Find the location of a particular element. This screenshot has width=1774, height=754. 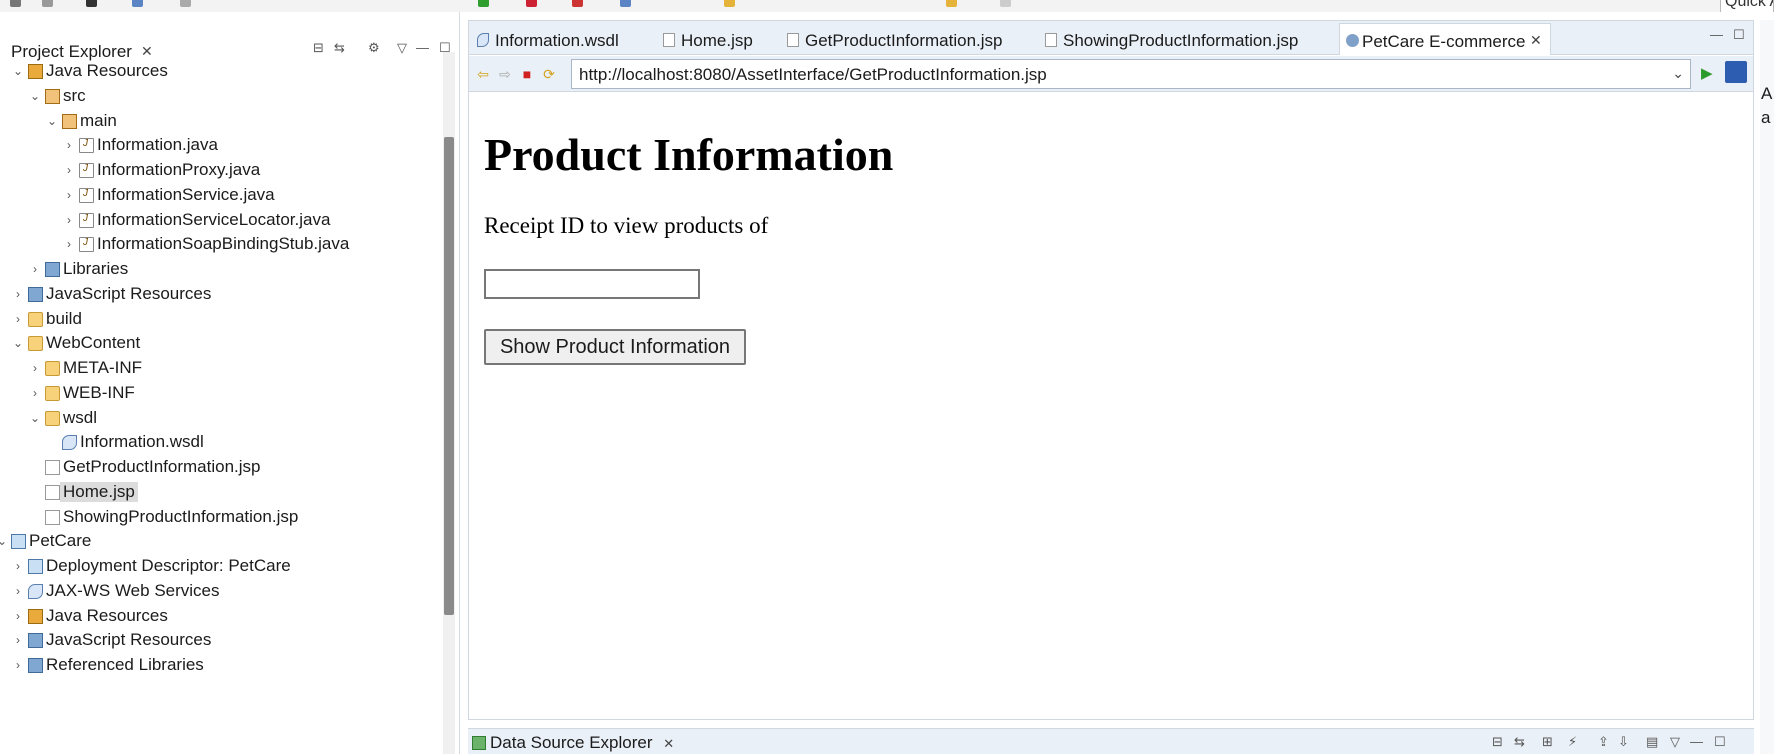

tab-data-source-explorer: Data Source Explorer ✕ is located at coordinates (573, 743).